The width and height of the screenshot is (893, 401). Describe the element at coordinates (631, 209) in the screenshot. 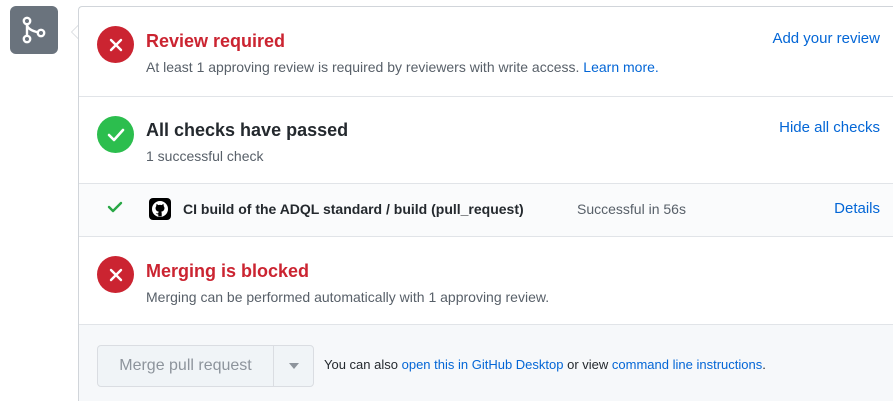

I see `ci-check-status: Successful in 56s` at that location.